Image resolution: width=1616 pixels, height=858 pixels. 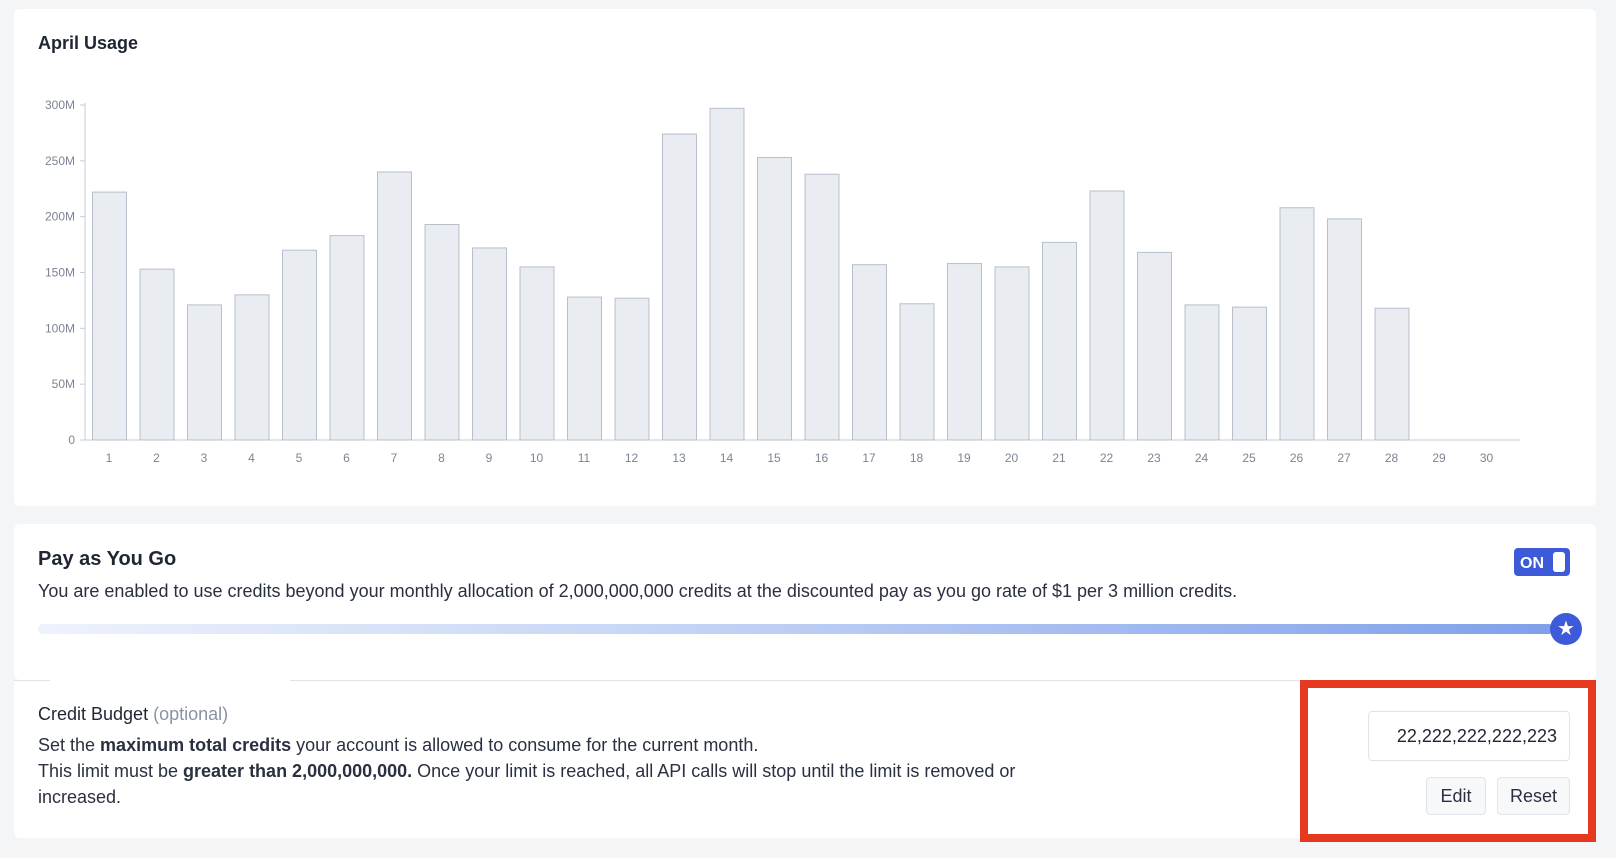 I want to click on x-tick-label: 5, so click(x=299, y=458).